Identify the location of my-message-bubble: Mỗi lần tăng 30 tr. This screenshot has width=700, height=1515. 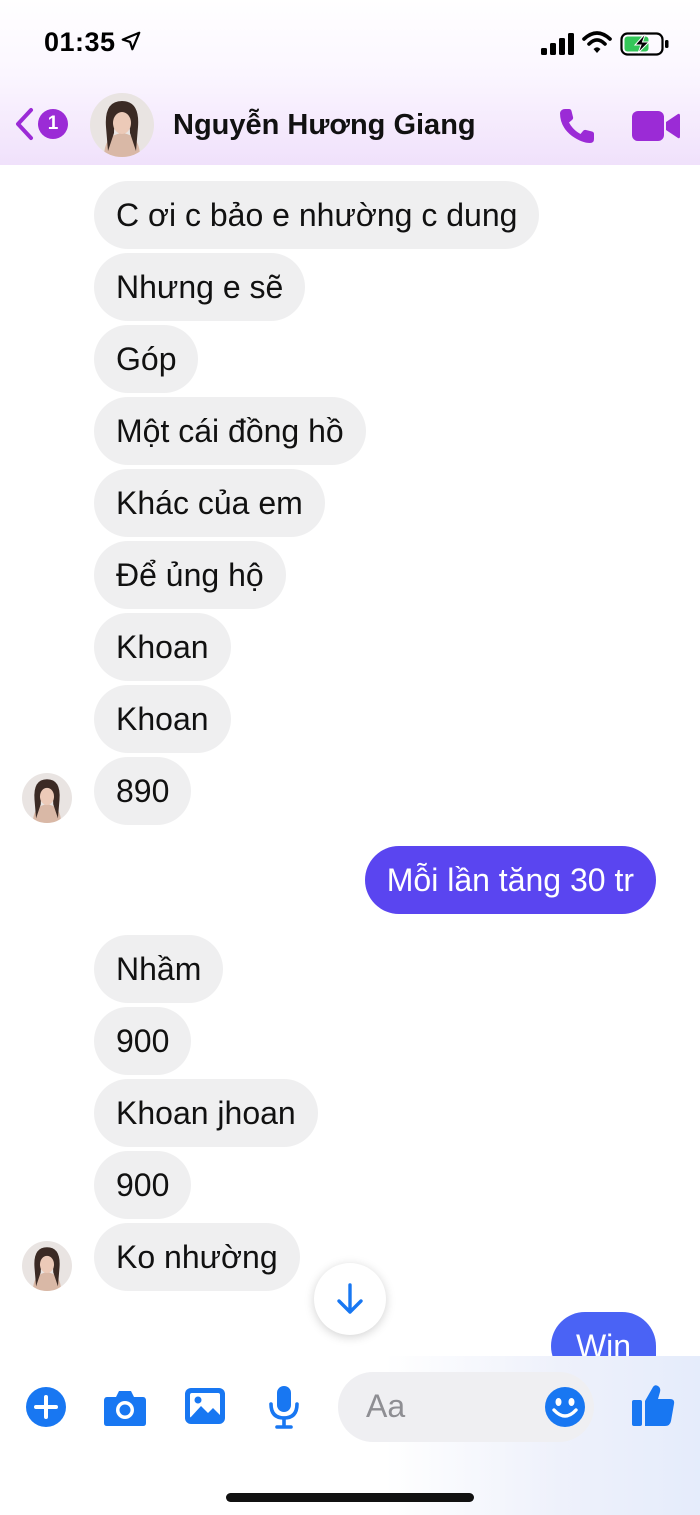
(510, 880).